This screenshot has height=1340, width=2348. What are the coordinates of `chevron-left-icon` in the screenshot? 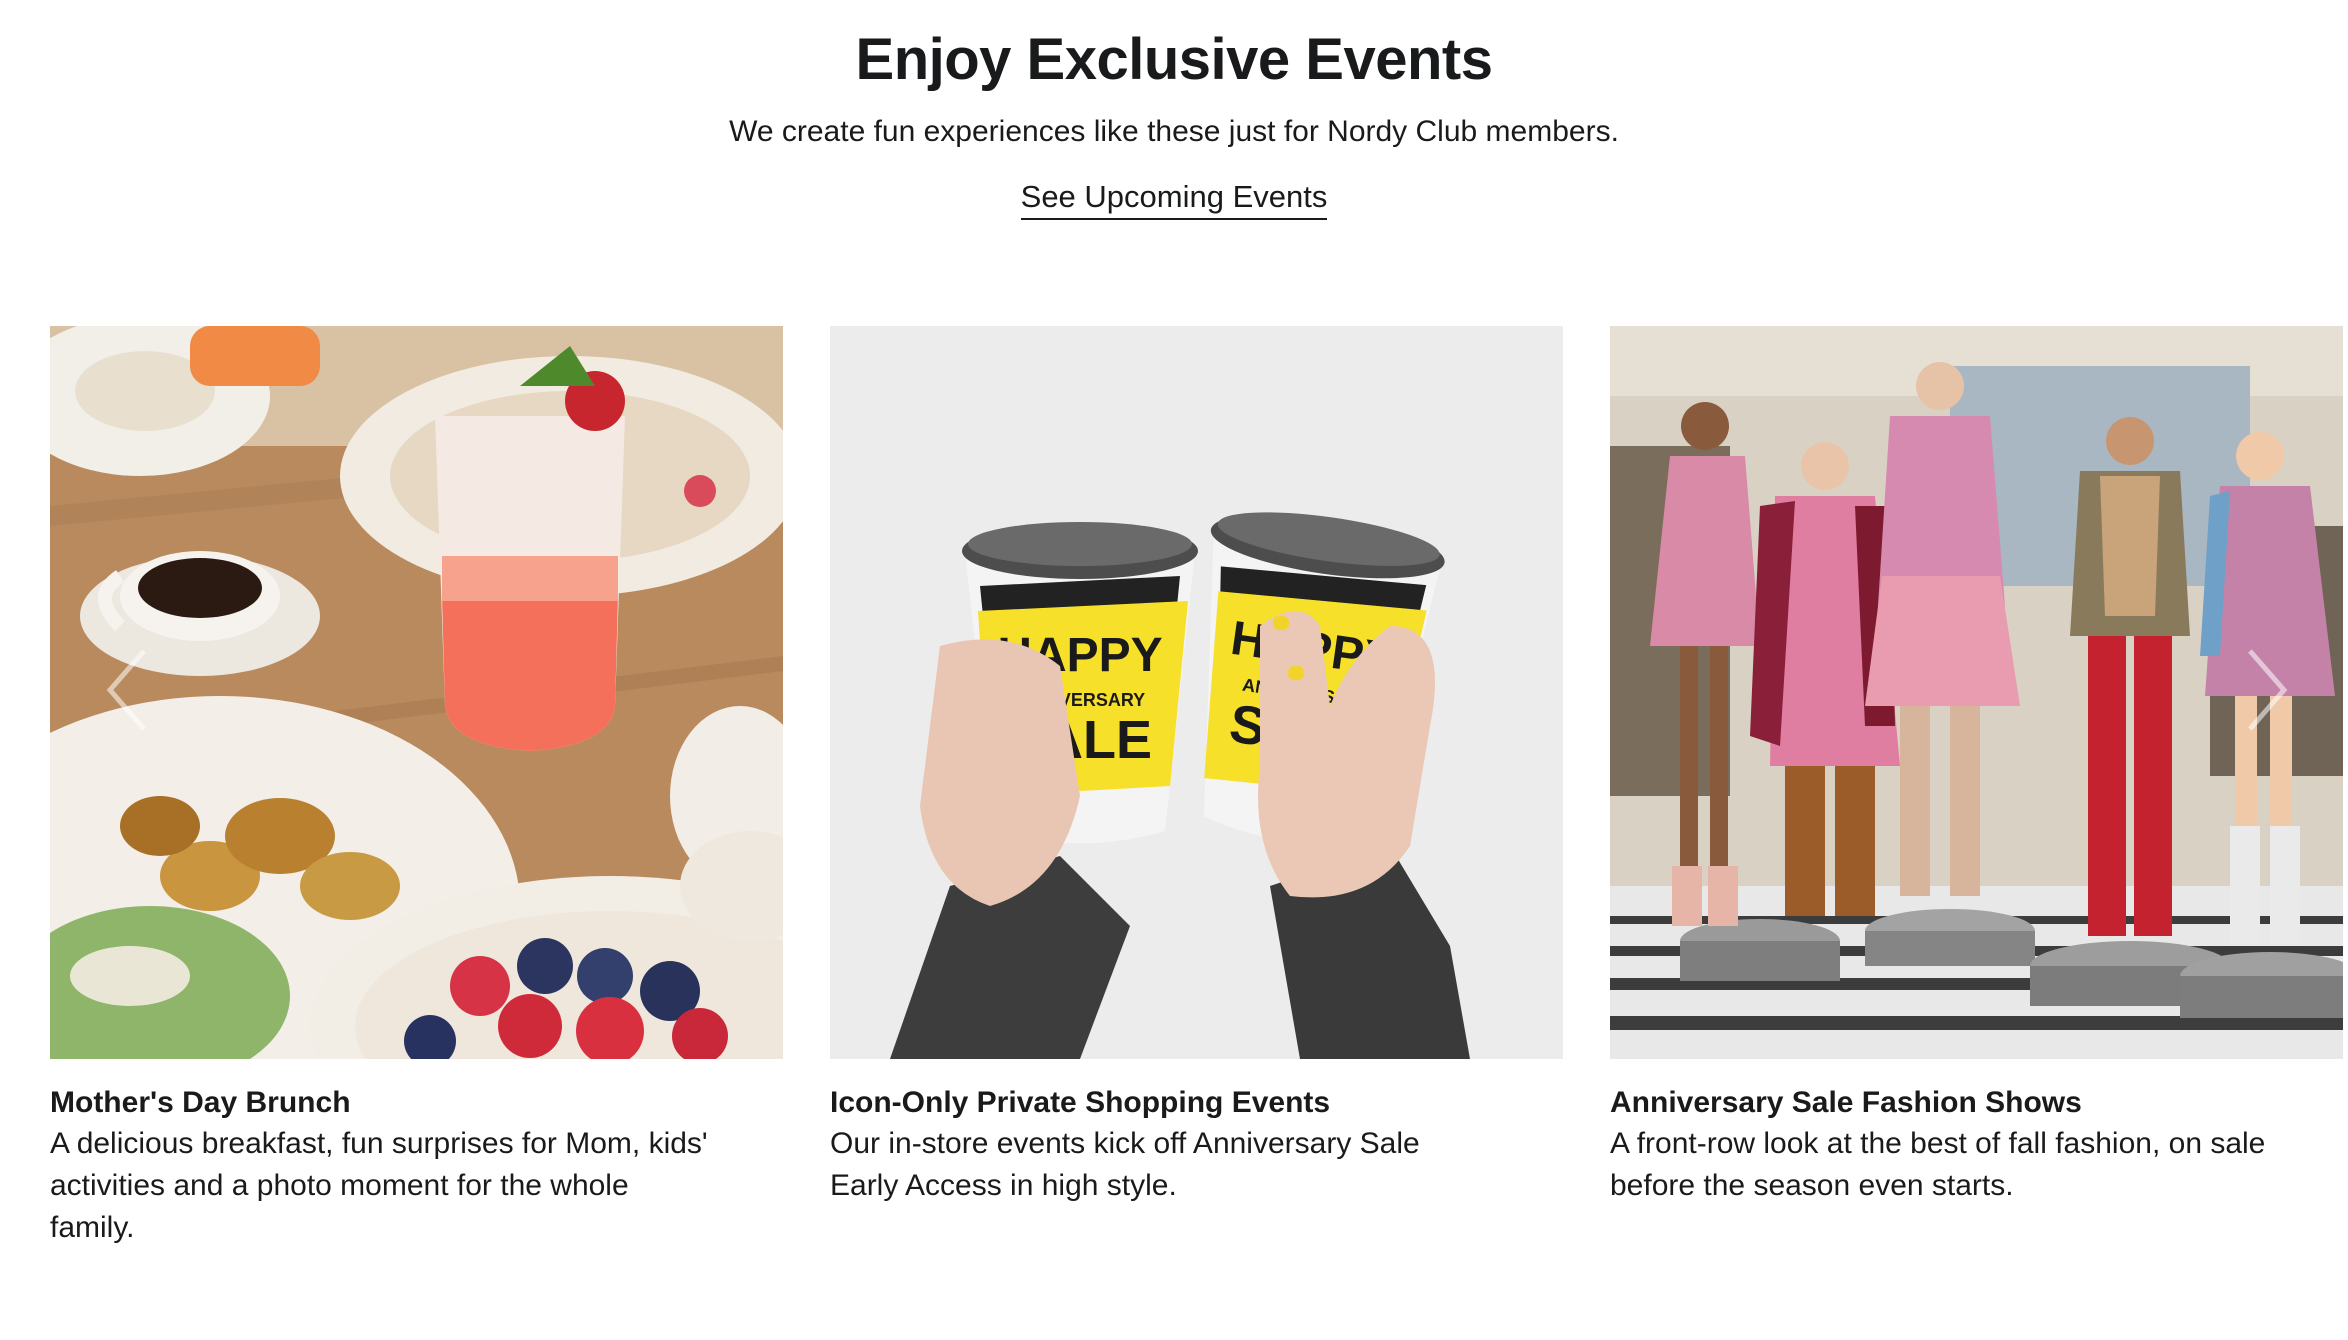 It's located at (127, 690).